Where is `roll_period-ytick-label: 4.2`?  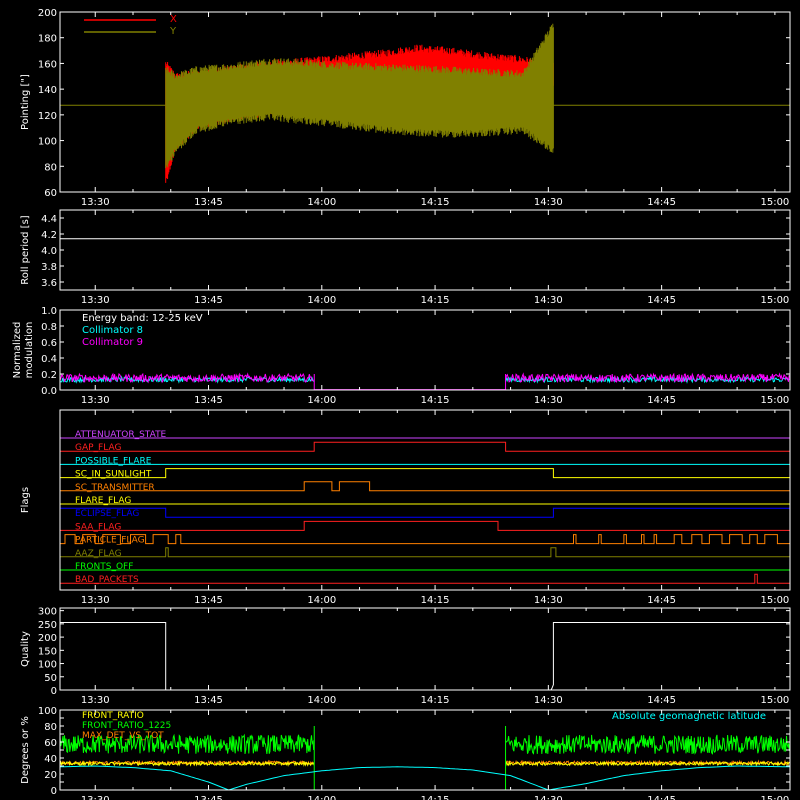 roll_period-ytick-label: 4.2 is located at coordinates (49, 235).